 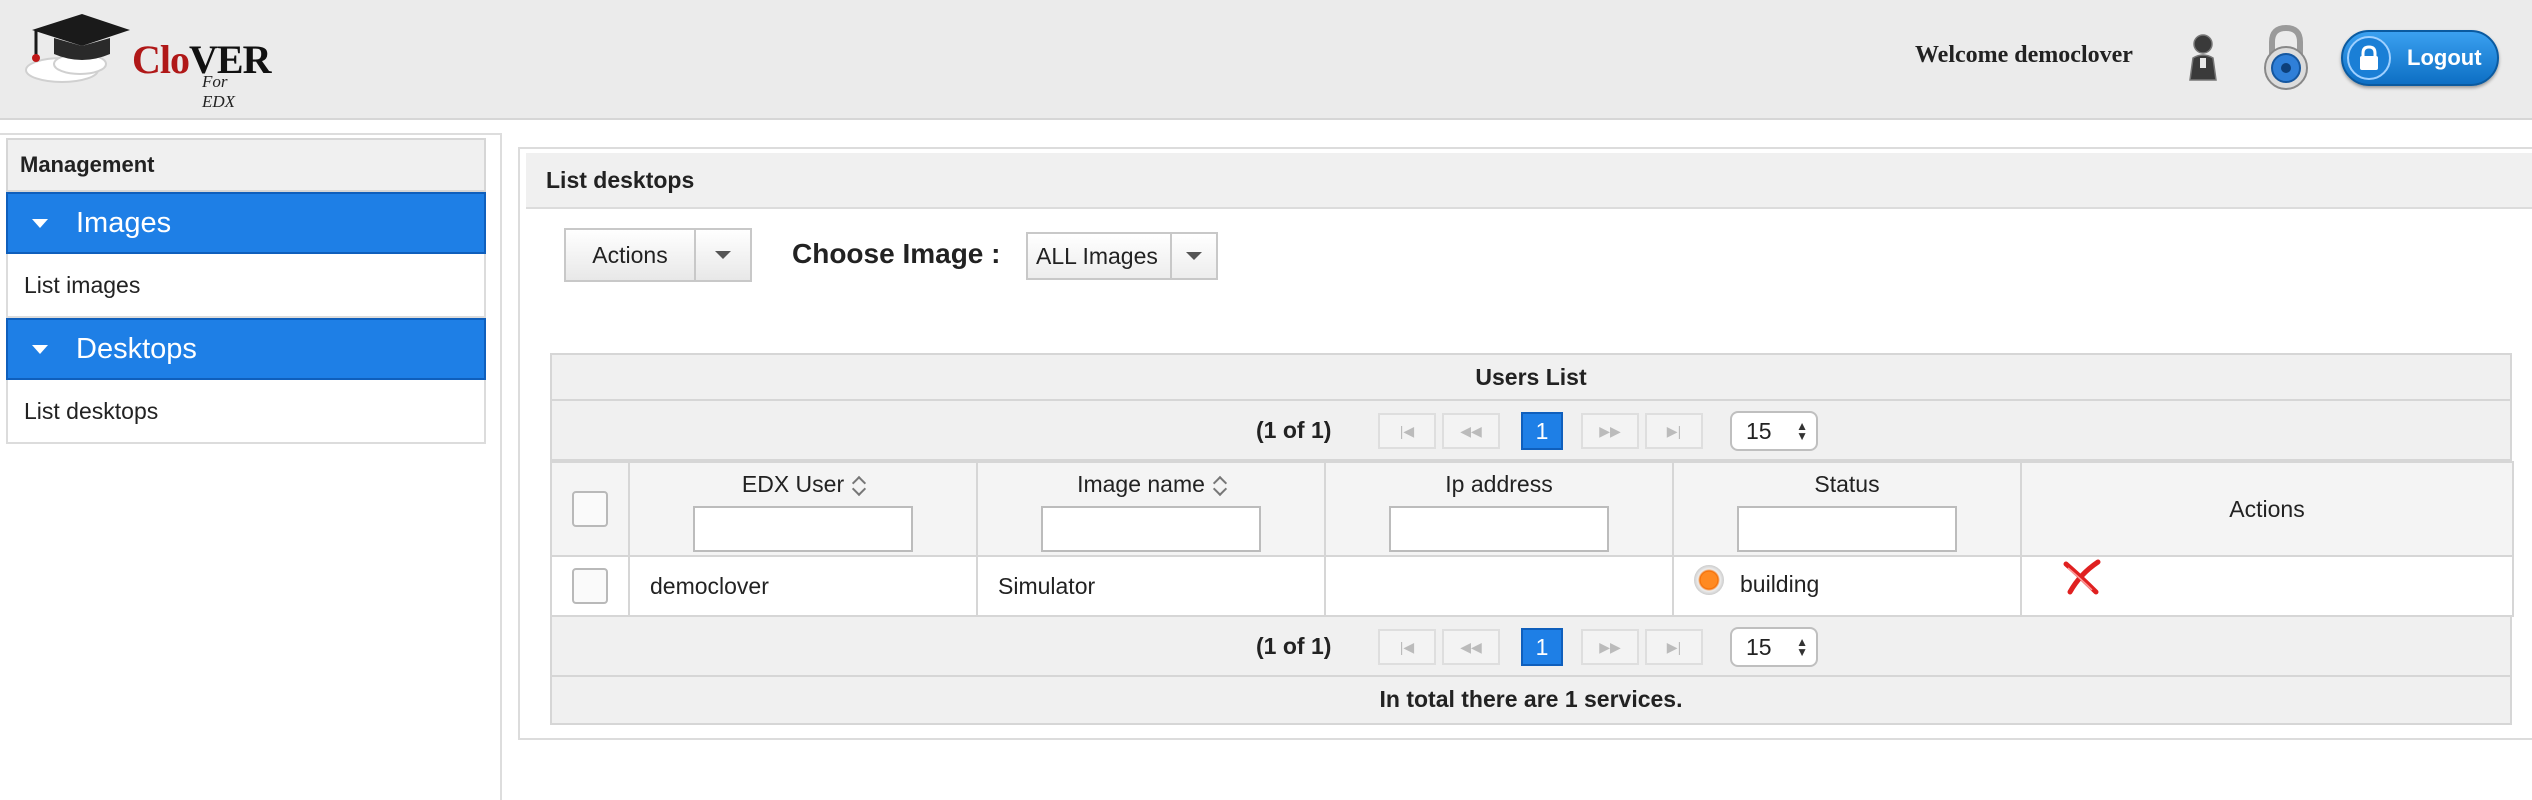 What do you see at coordinates (246, 349) in the screenshot?
I see `sidebar-group-desktops: Desktops` at bounding box center [246, 349].